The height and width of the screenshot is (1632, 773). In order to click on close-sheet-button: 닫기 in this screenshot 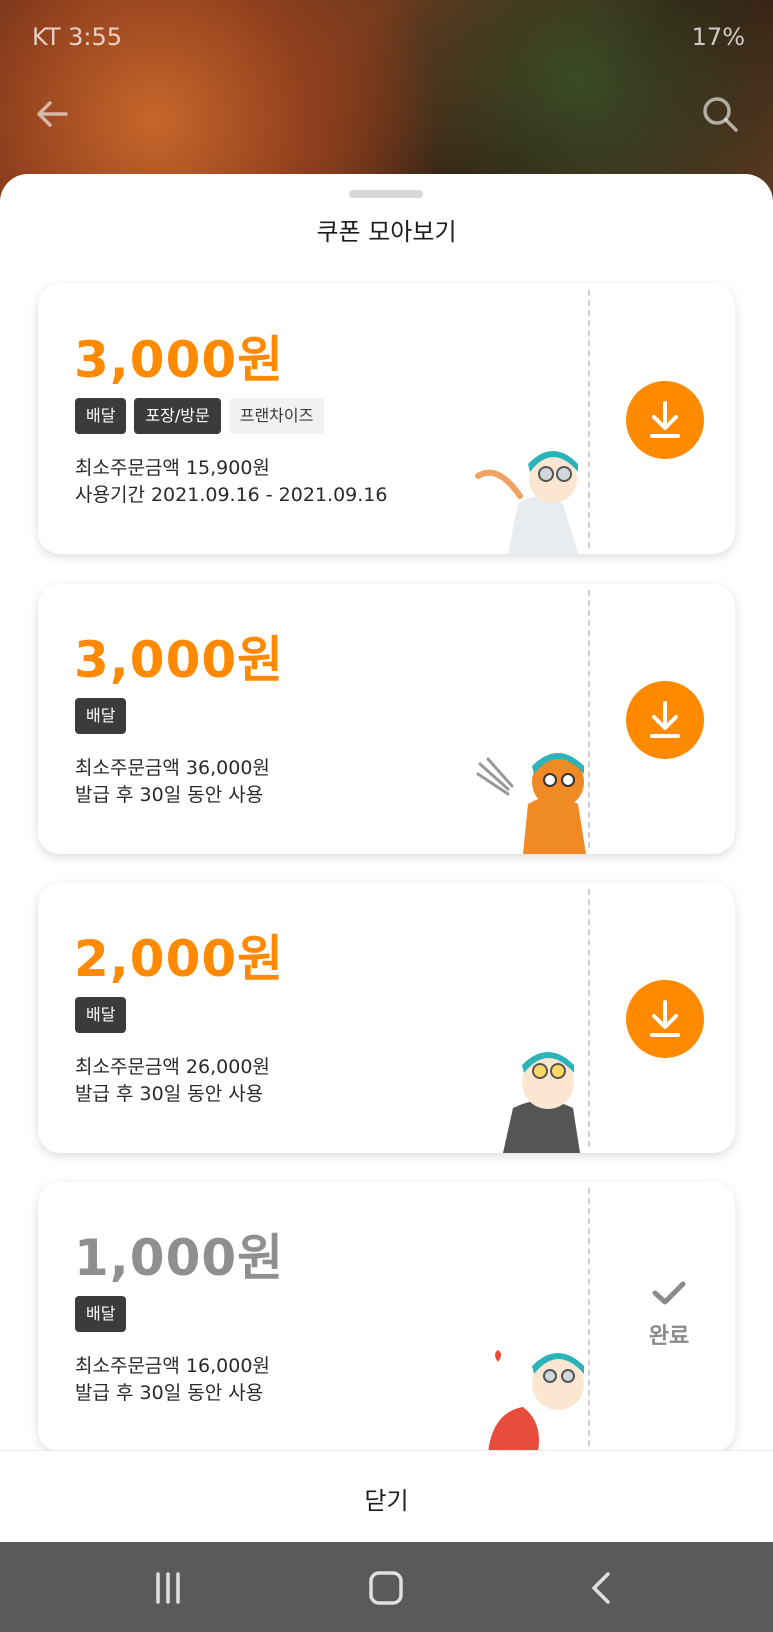, I will do `click(386, 1496)`.